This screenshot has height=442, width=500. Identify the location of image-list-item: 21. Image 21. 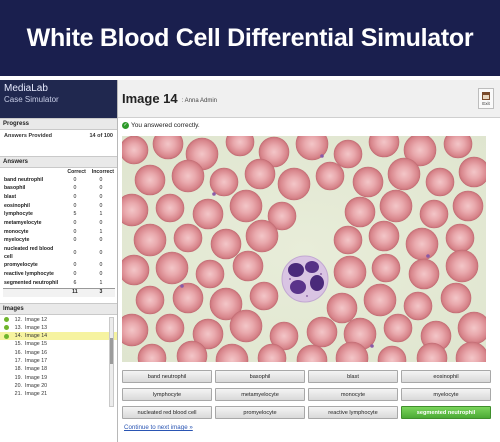
(58, 394).